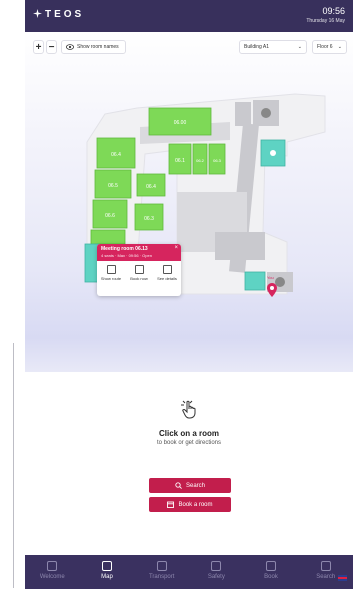  I want to click on room-label: 06.2, so click(200, 160).